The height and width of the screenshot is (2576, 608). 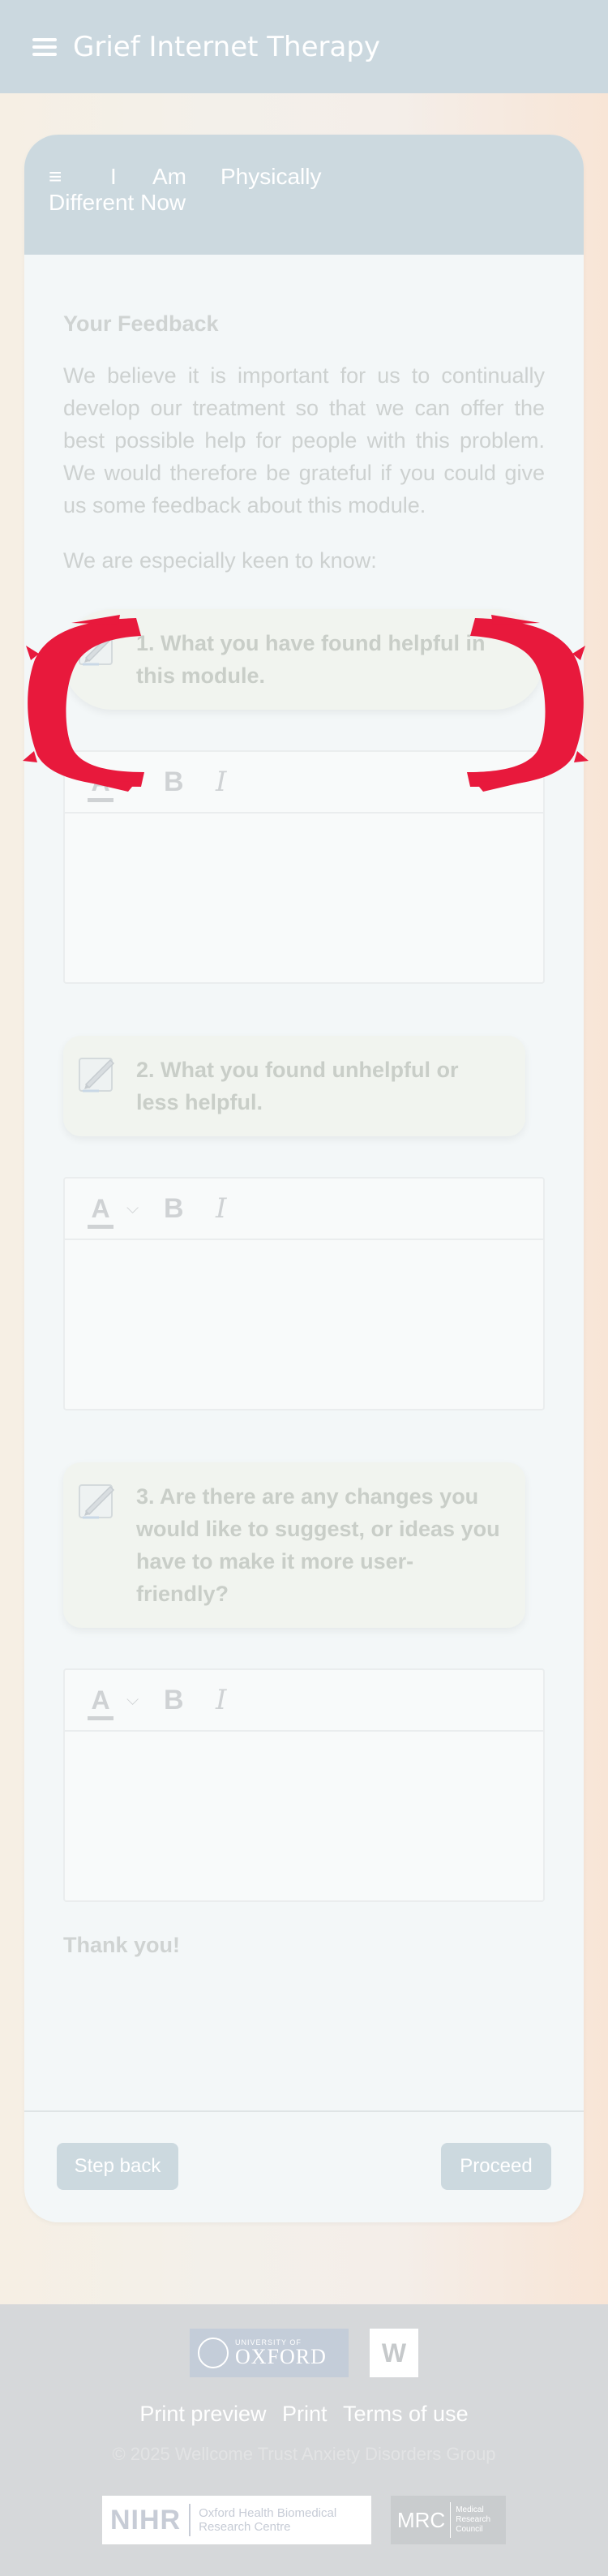 What do you see at coordinates (83, 703) in the screenshot?
I see `highlight-left-mark` at bounding box center [83, 703].